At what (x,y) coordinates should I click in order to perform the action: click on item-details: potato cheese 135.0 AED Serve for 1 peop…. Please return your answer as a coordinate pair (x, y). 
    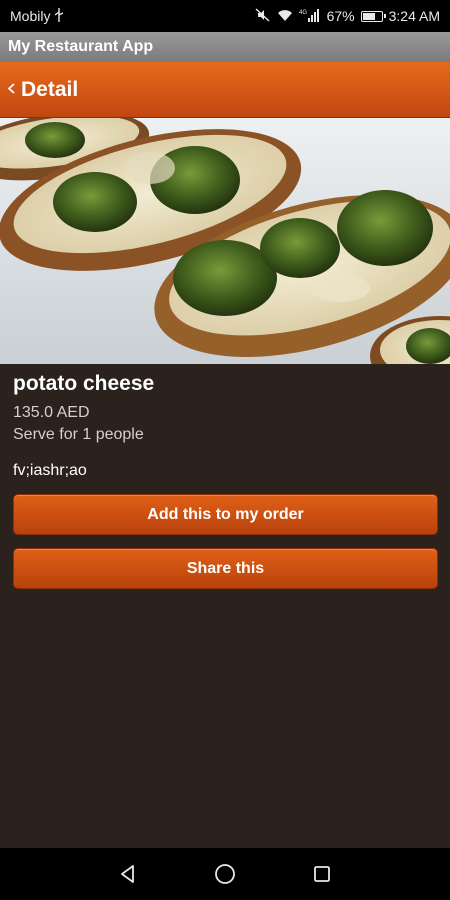
    Looking at the image, I should click on (226, 427).